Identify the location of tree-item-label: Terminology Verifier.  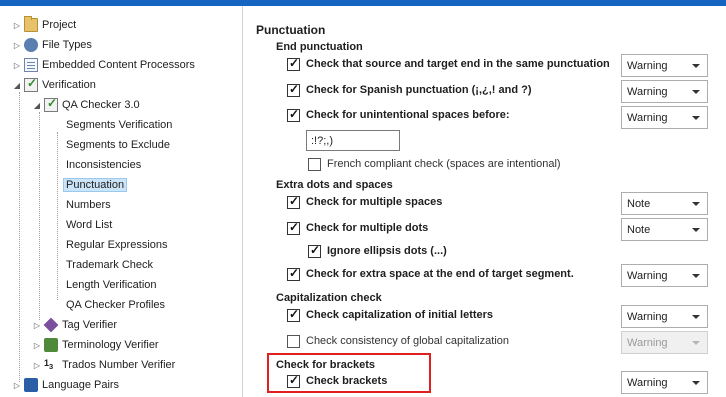
(110, 345).